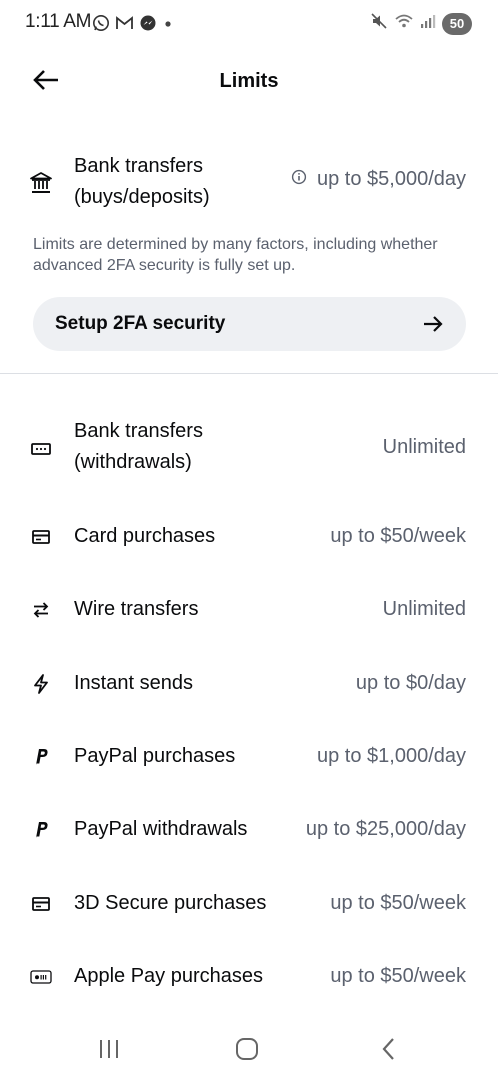  Describe the element at coordinates (379, 23) in the screenshot. I see `mute-icon` at that location.